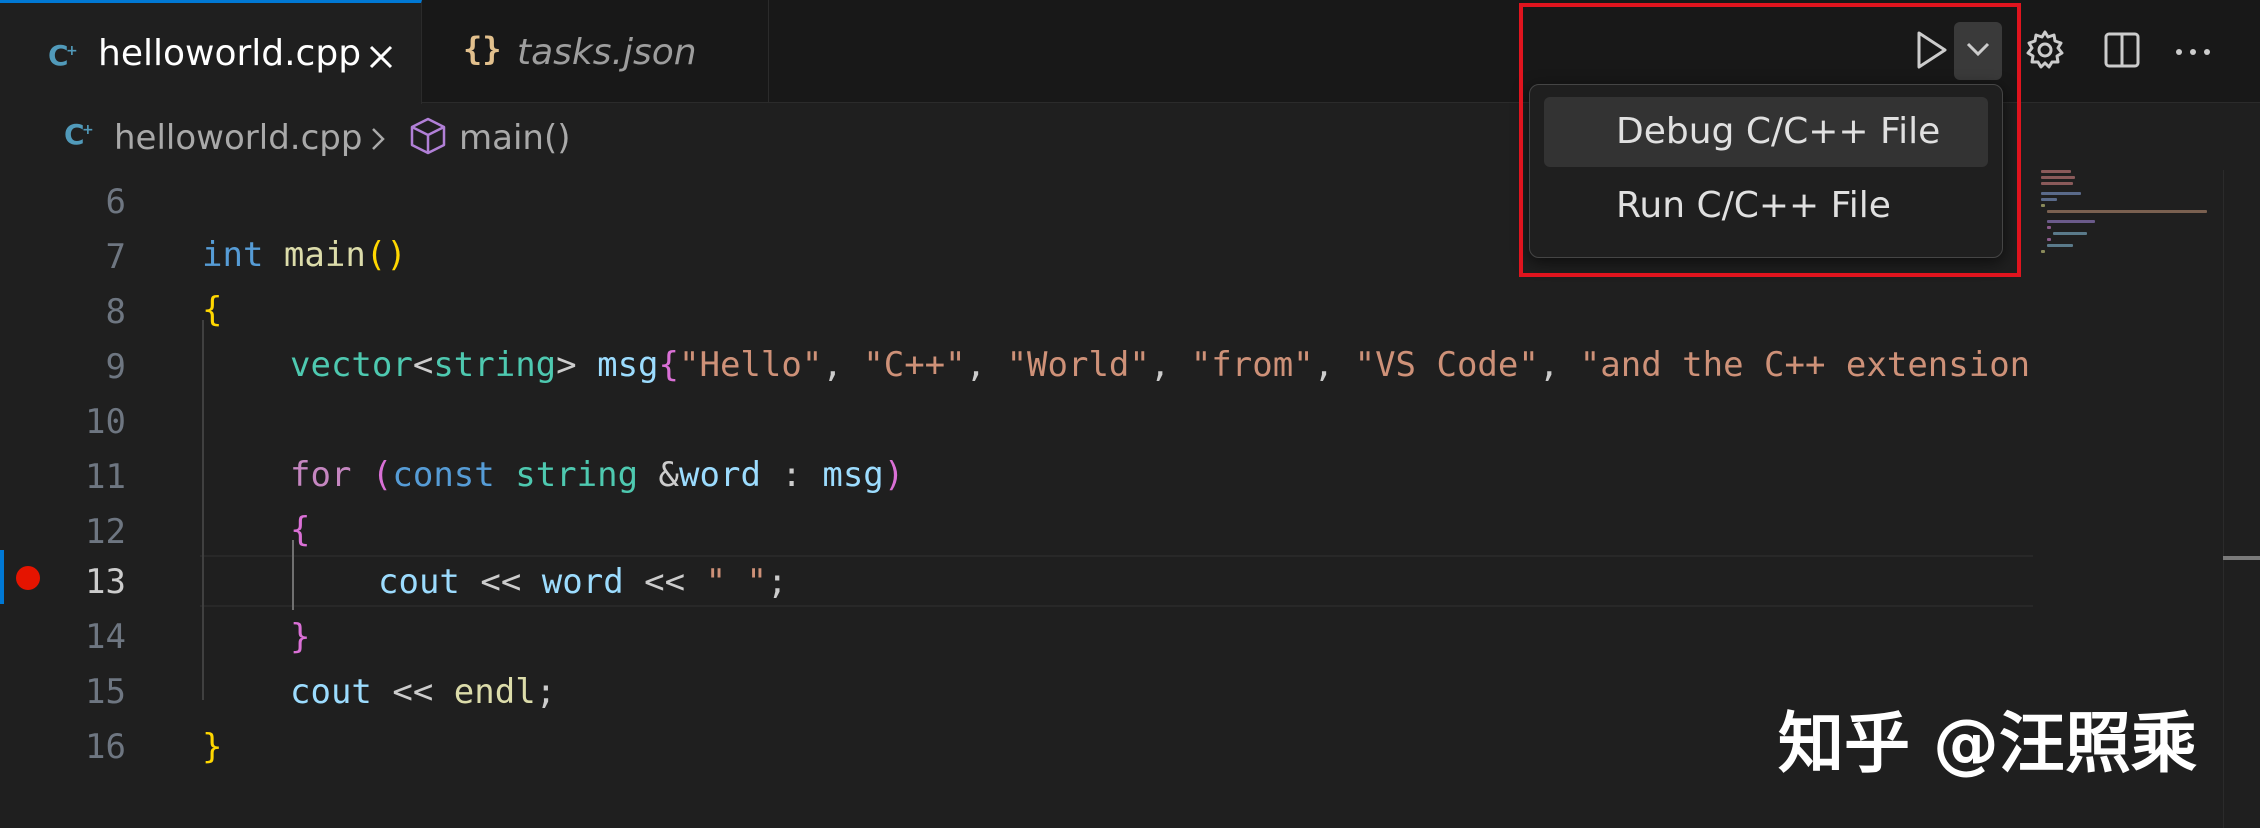 The width and height of the screenshot is (2260, 828). What do you see at coordinates (1987, 743) in the screenshot?
I see `watermark: 知乎 @汪照乘` at bounding box center [1987, 743].